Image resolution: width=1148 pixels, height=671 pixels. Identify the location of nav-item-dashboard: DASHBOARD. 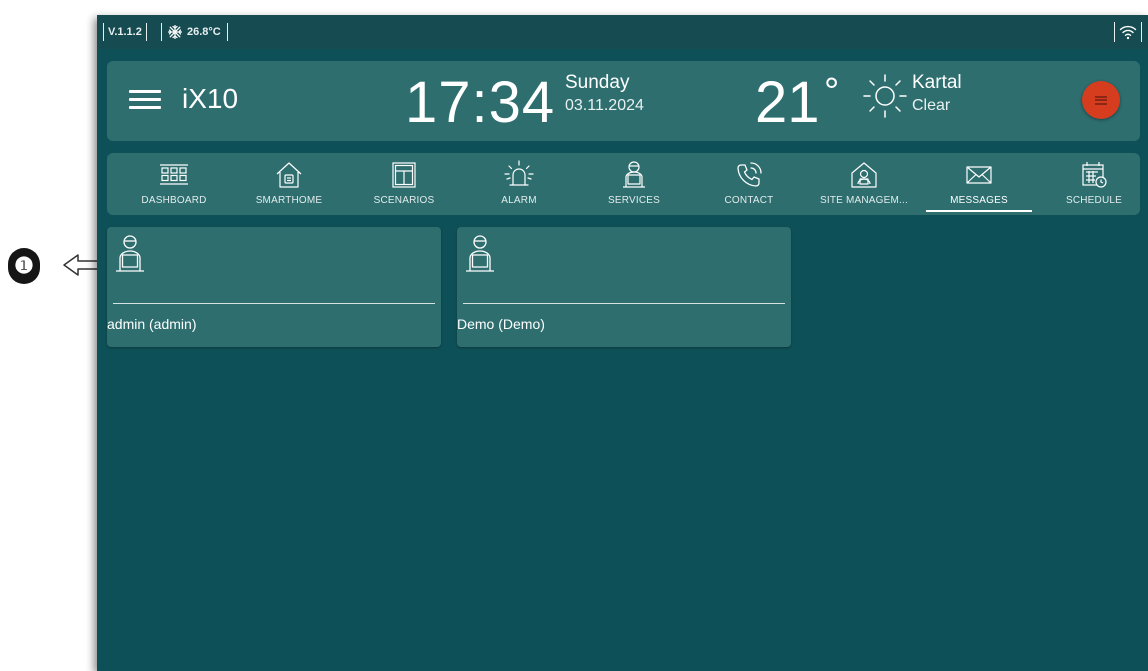
(174, 184).